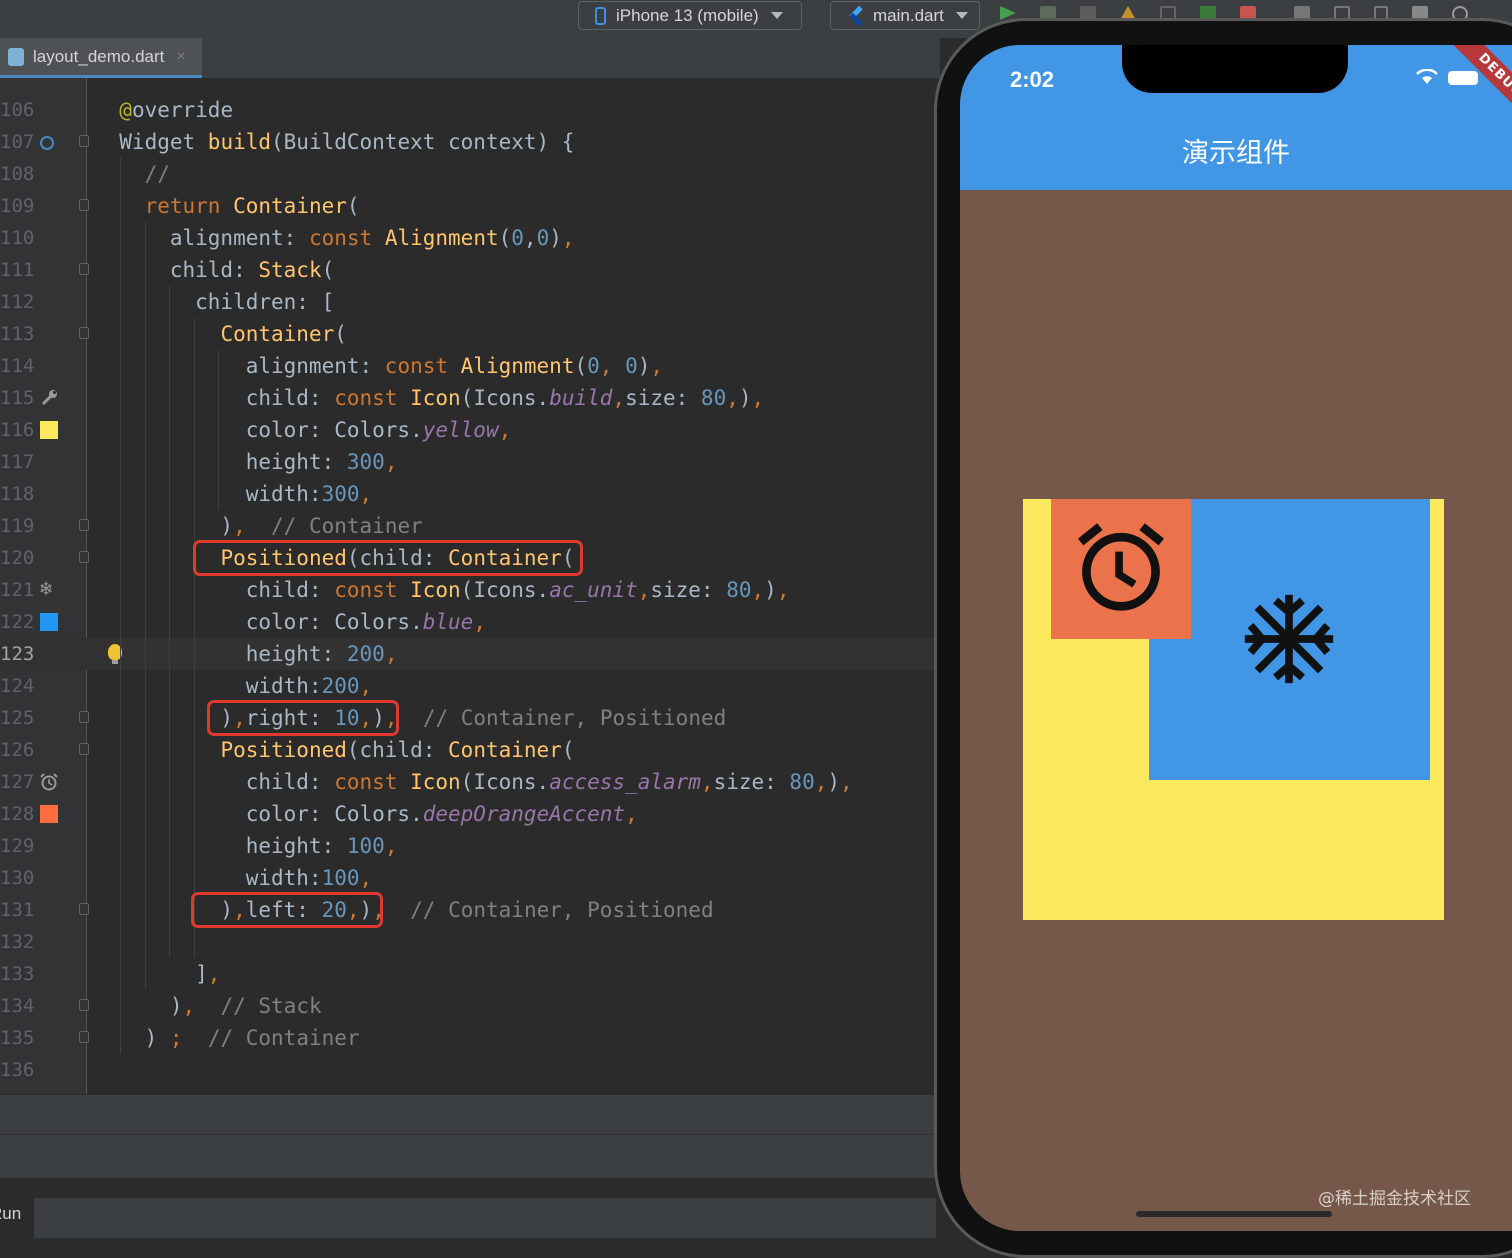 The height and width of the screenshot is (1258, 1512). What do you see at coordinates (17, 814) in the screenshot?
I see `line-number: 128` at bounding box center [17, 814].